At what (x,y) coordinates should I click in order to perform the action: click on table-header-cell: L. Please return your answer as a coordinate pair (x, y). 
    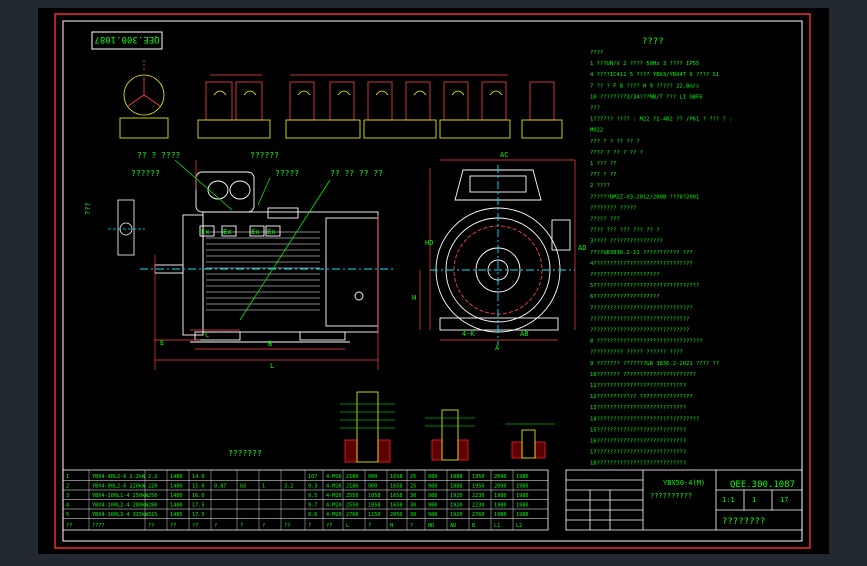
    Looking at the image, I should click on (347, 526).